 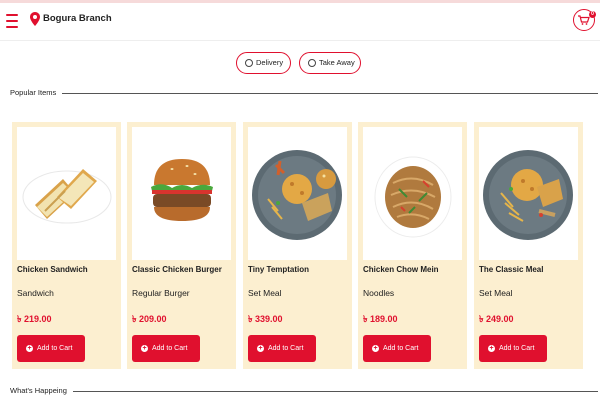 I want to click on product-price: ৳ 339.00, so click(x=265, y=319).